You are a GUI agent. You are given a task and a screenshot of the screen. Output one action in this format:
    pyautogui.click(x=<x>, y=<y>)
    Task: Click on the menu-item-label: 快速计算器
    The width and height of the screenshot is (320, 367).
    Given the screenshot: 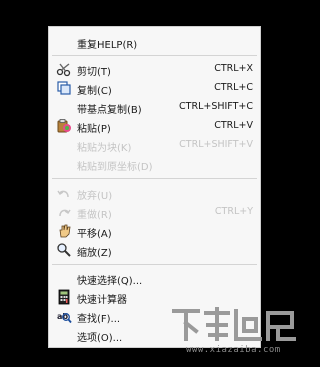 What is the action you would take?
    pyautogui.click(x=102, y=300)
    